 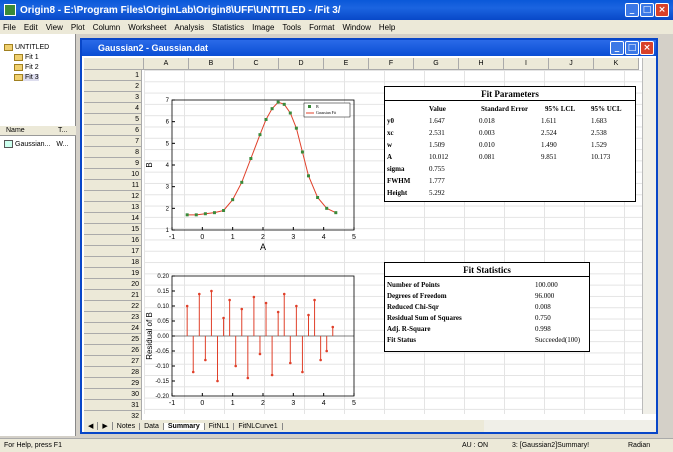 I want to click on row-header: 21, so click(x=113, y=296).